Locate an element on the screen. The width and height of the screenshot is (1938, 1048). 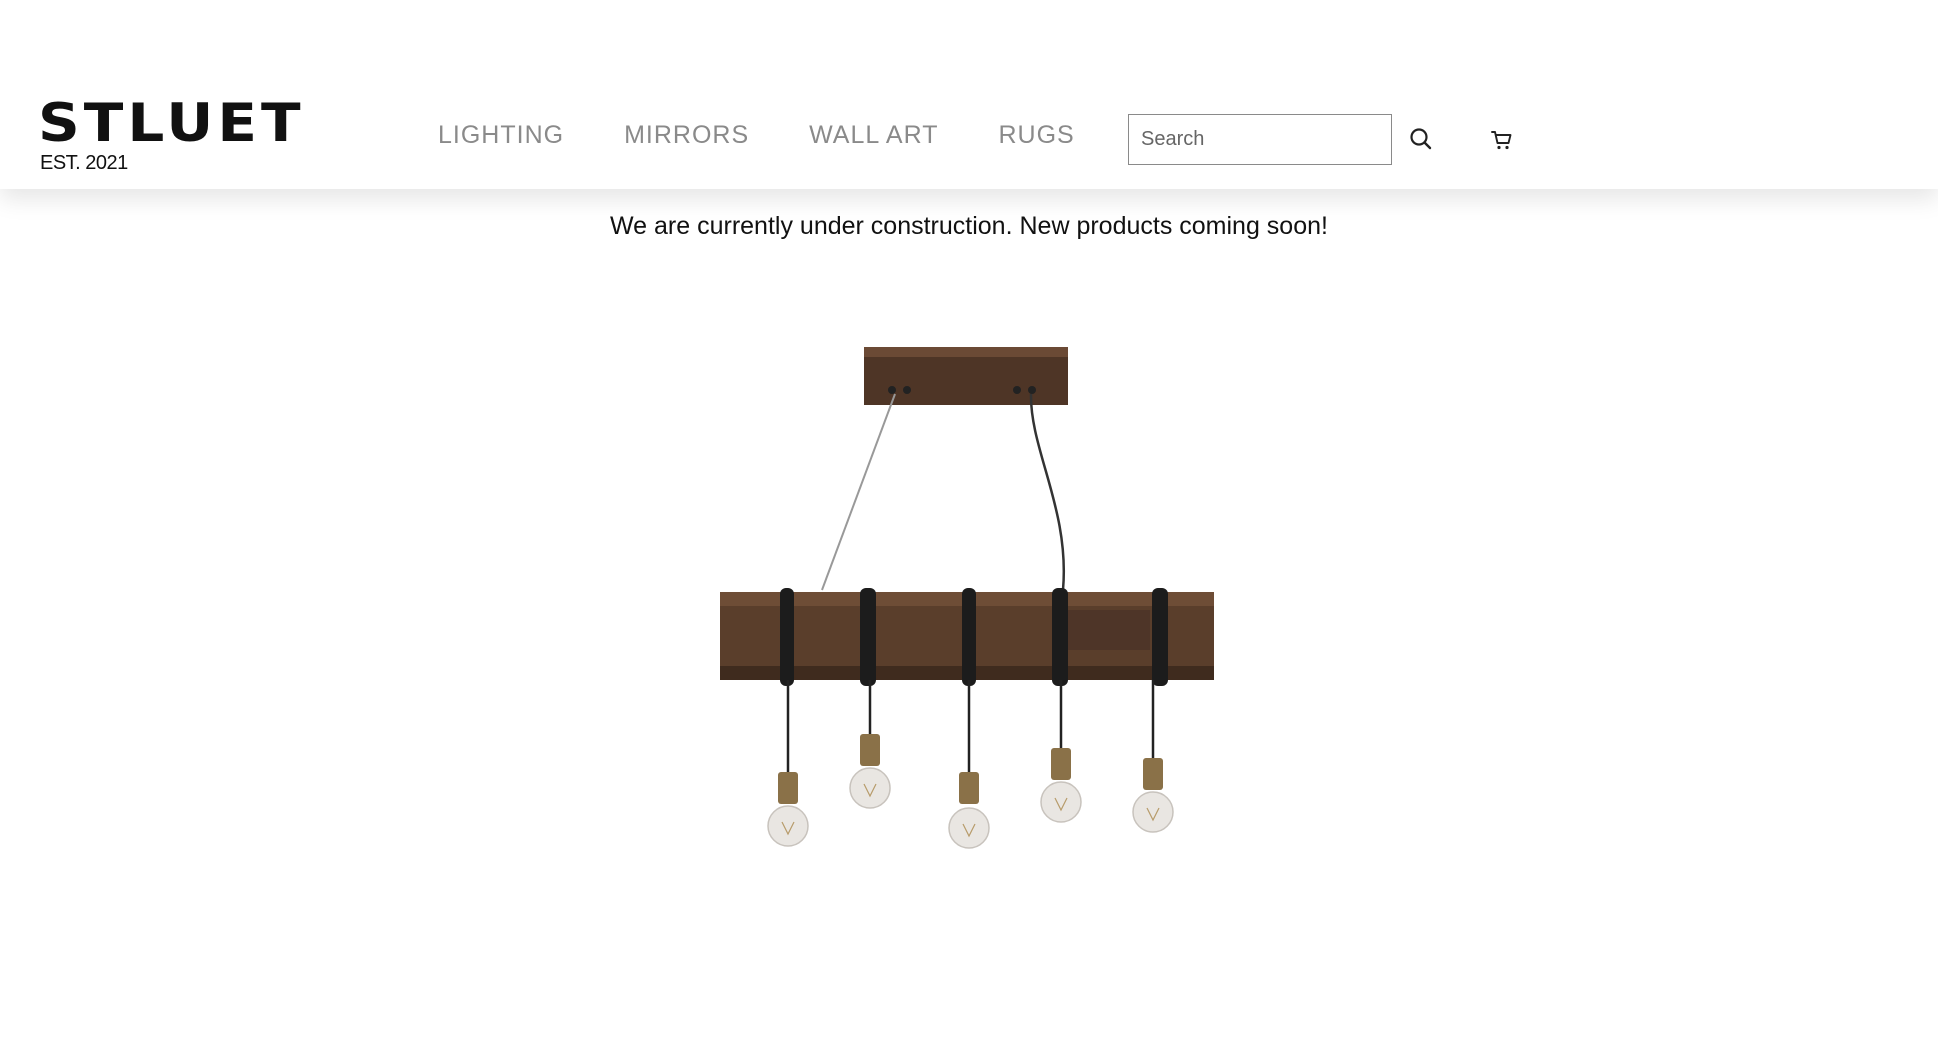
nav-item-rugs: RUGS is located at coordinates (1036, 135).